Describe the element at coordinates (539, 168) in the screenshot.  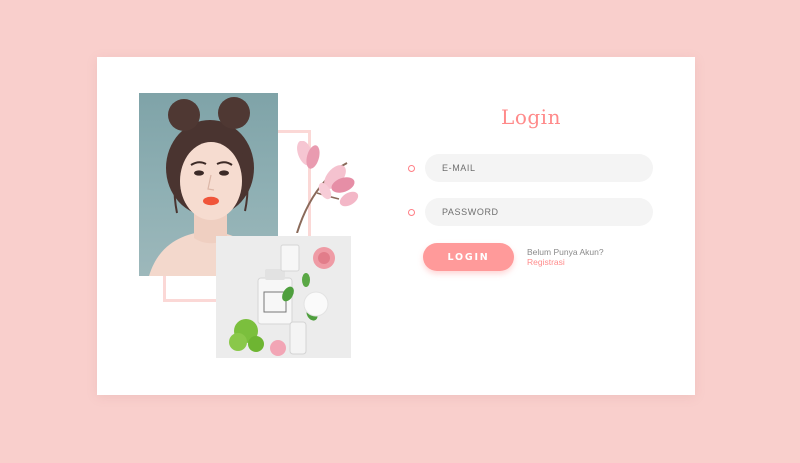
I see `email-input` at that location.